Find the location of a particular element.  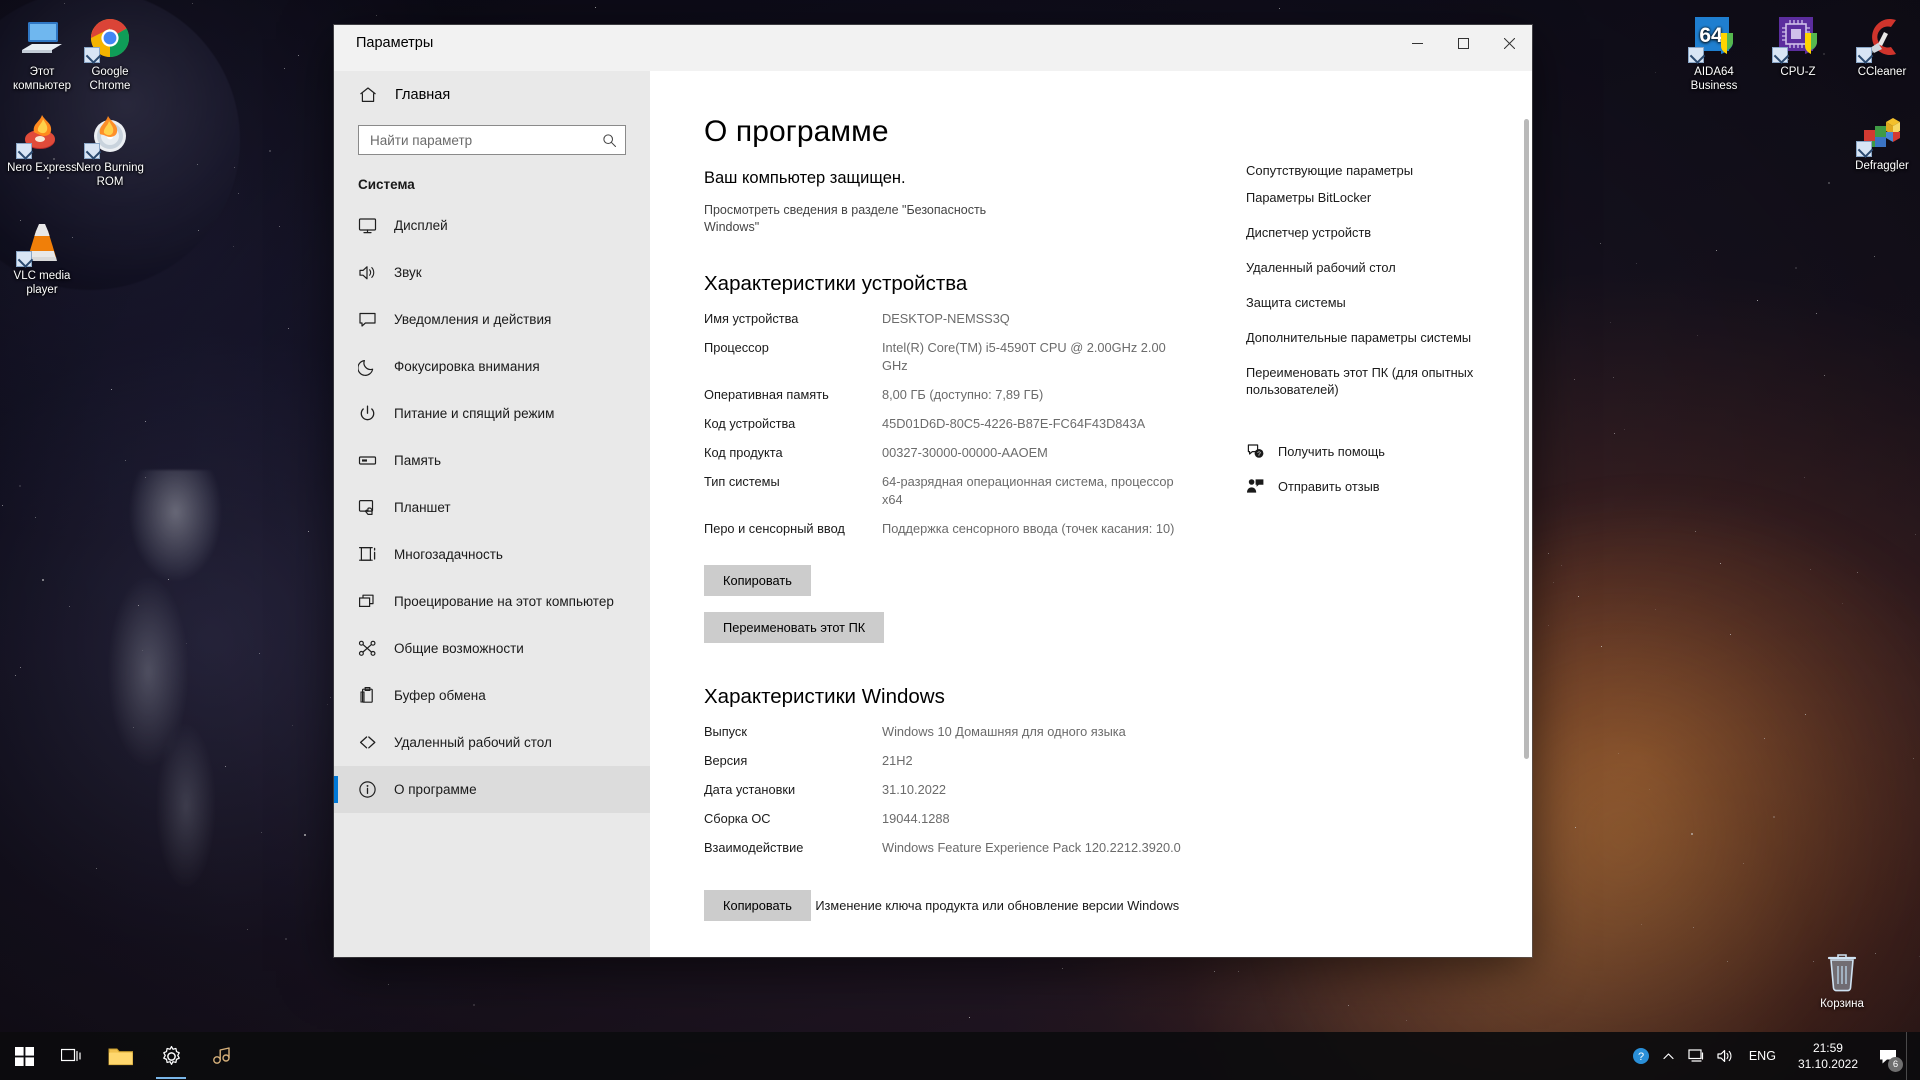

sidebar-item-label: Память is located at coordinates (418, 460).